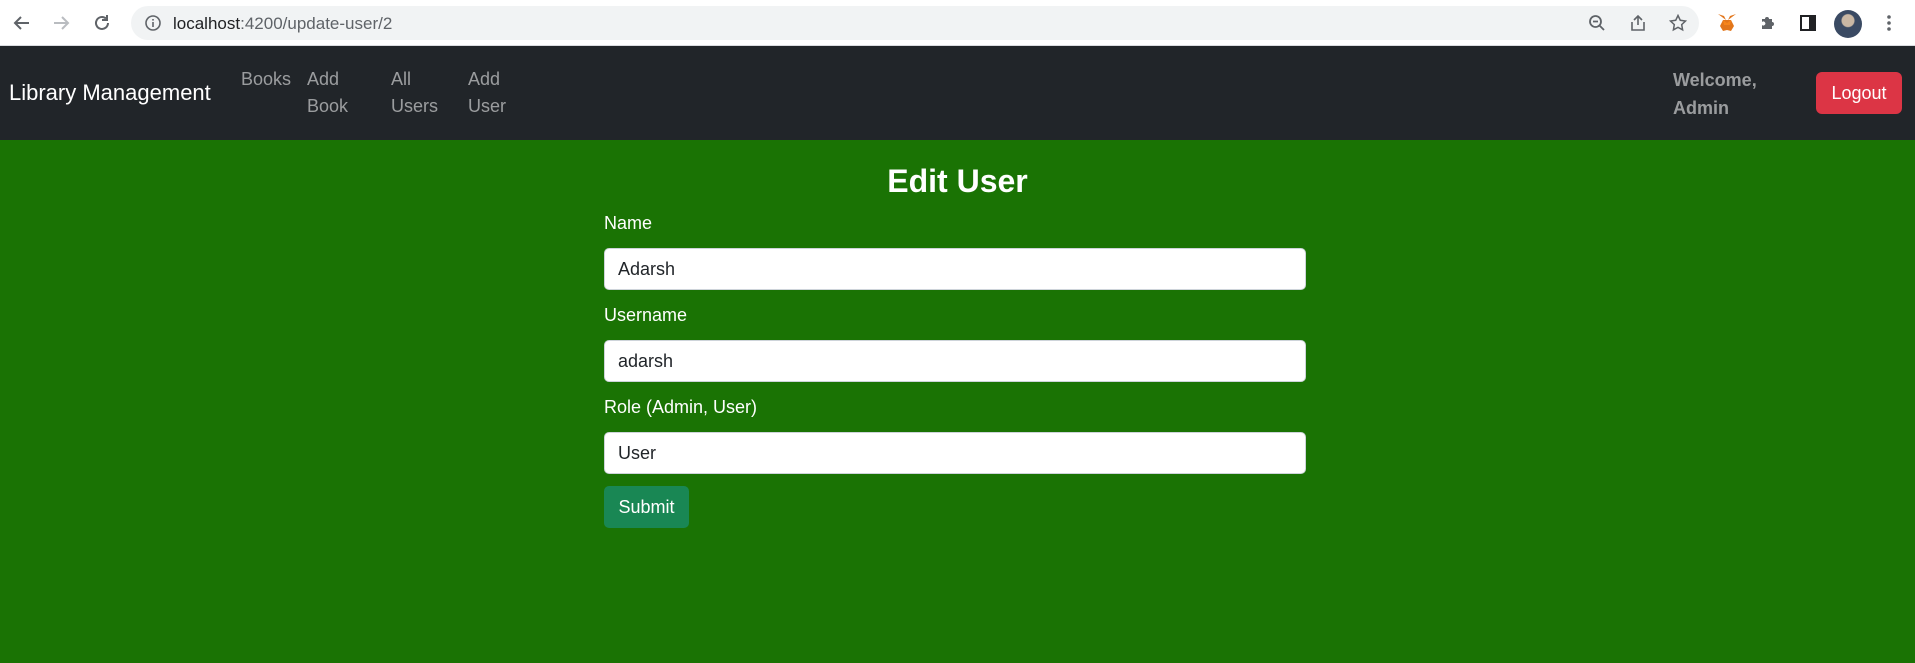 Image resolution: width=1915 pixels, height=663 pixels. I want to click on role-field, so click(955, 453).